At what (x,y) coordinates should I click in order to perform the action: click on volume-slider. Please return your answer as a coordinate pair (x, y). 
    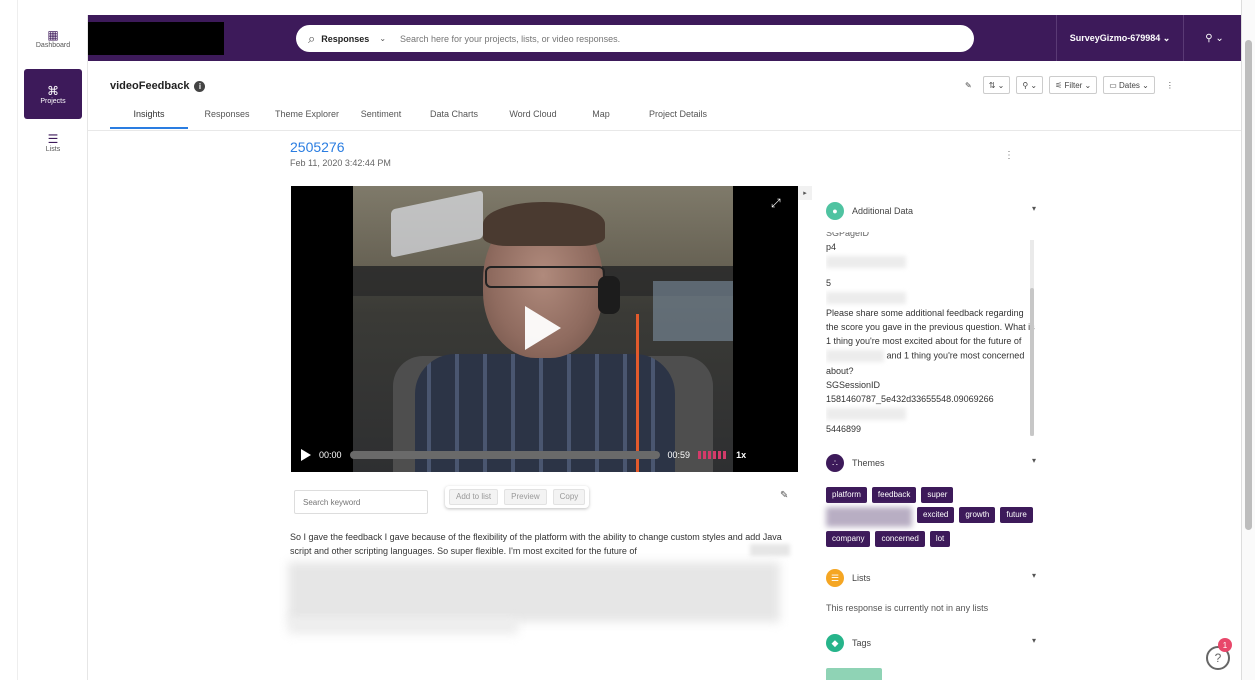
    Looking at the image, I should click on (713, 455).